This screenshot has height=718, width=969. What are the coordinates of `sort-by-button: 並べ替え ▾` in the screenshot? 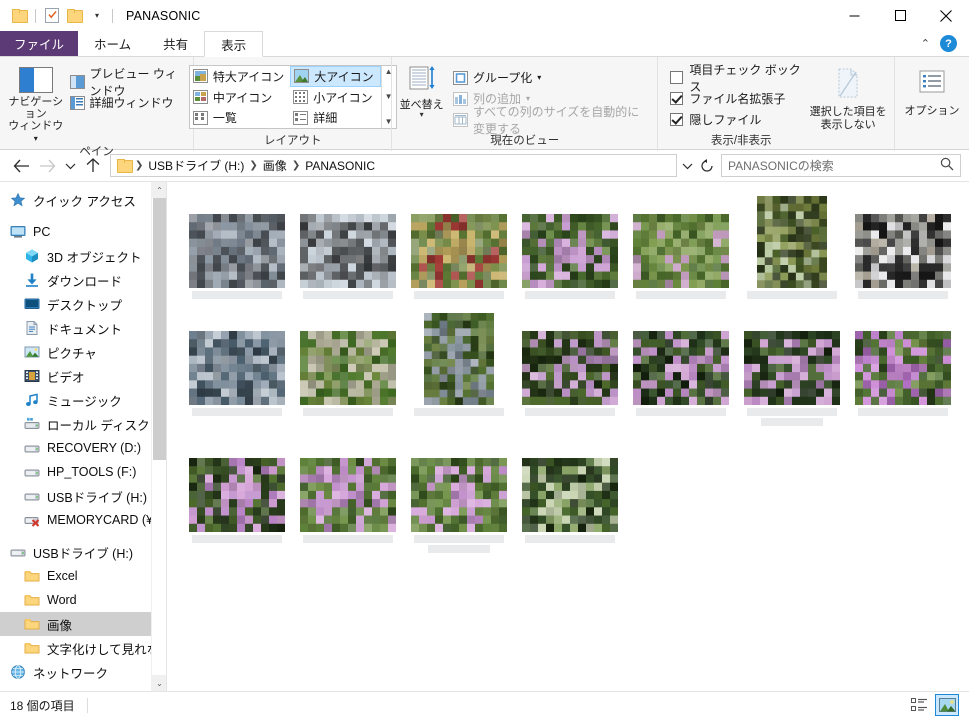 It's located at (421, 91).